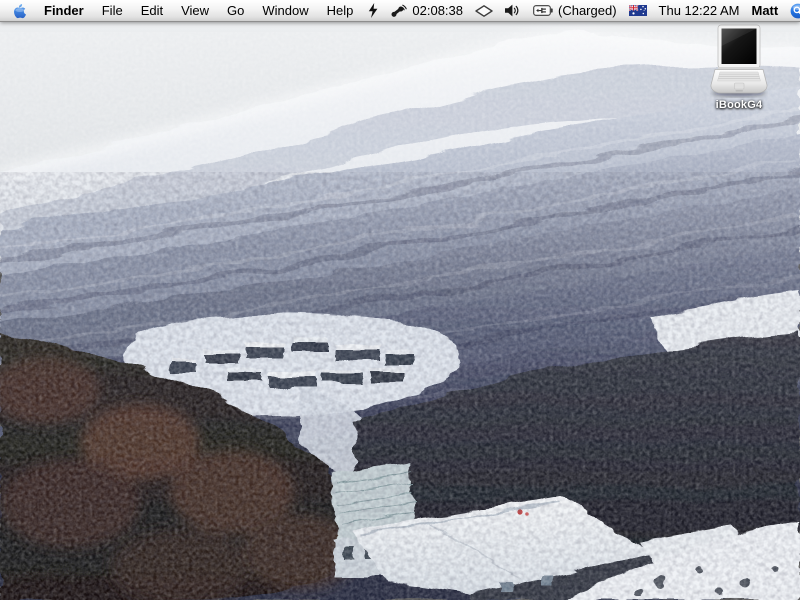 This screenshot has height=600, width=800. I want to click on menu-item-view: View, so click(195, 10).